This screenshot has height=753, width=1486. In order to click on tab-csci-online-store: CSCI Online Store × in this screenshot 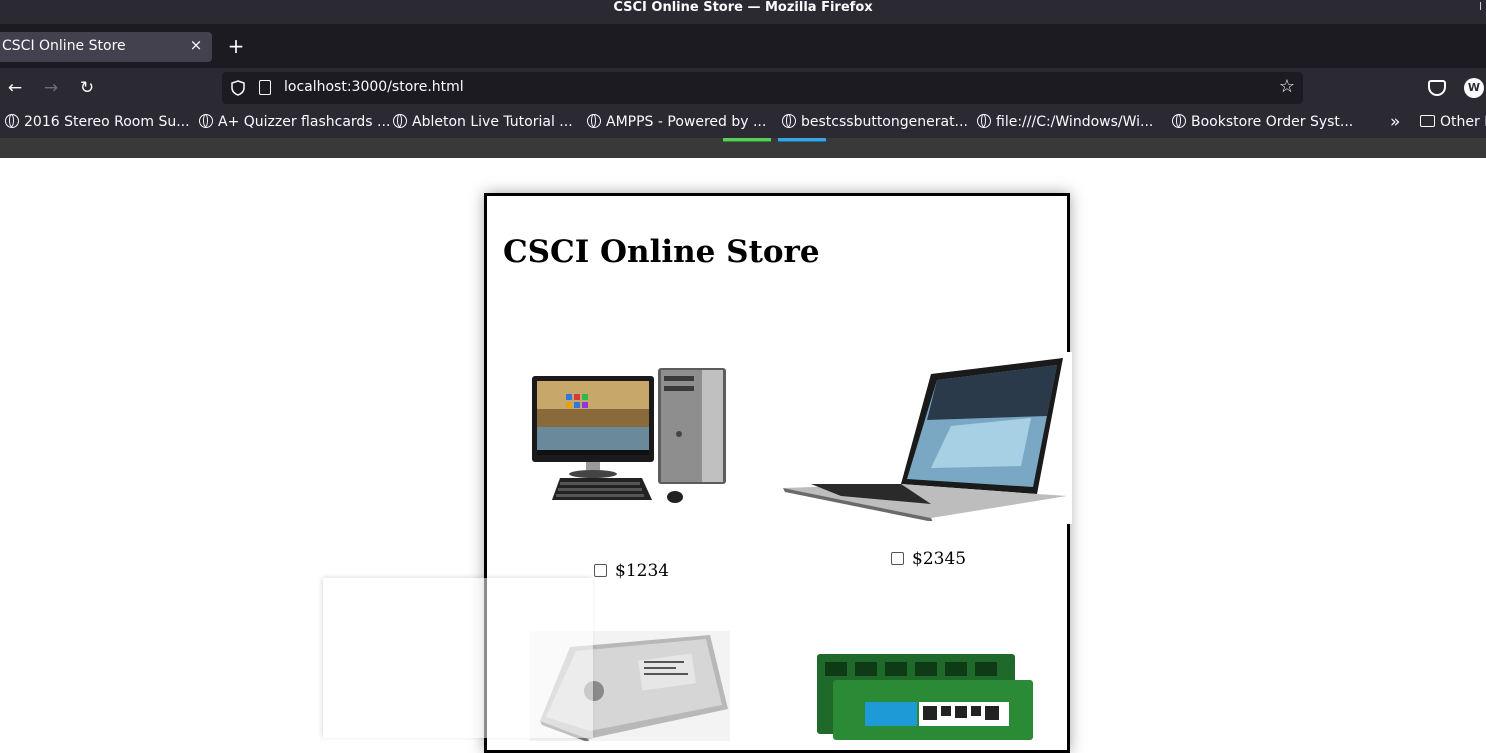, I will do `click(106, 47)`.